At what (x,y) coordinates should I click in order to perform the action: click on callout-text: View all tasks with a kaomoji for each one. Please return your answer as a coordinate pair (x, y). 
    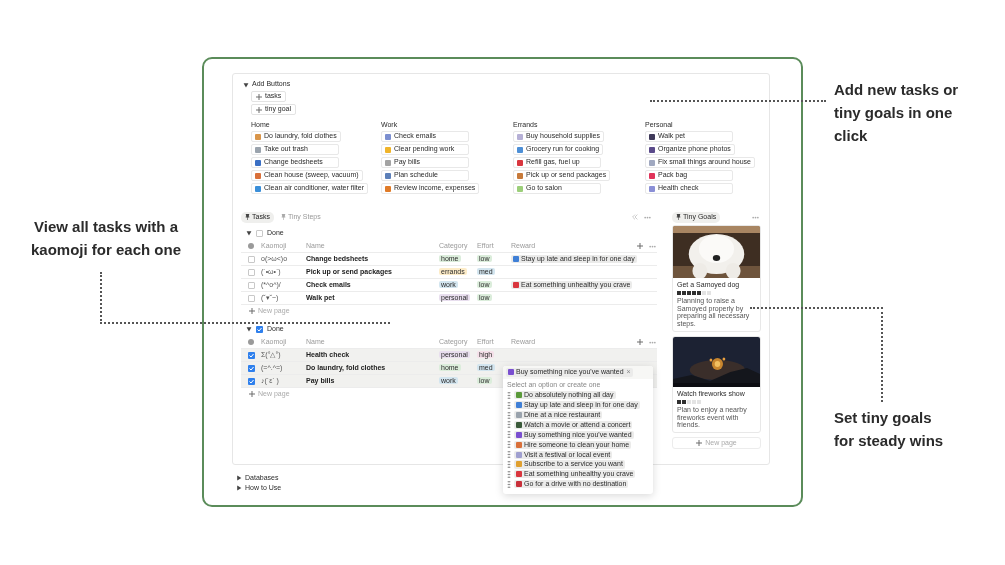
    Looking at the image, I should click on (105, 238).